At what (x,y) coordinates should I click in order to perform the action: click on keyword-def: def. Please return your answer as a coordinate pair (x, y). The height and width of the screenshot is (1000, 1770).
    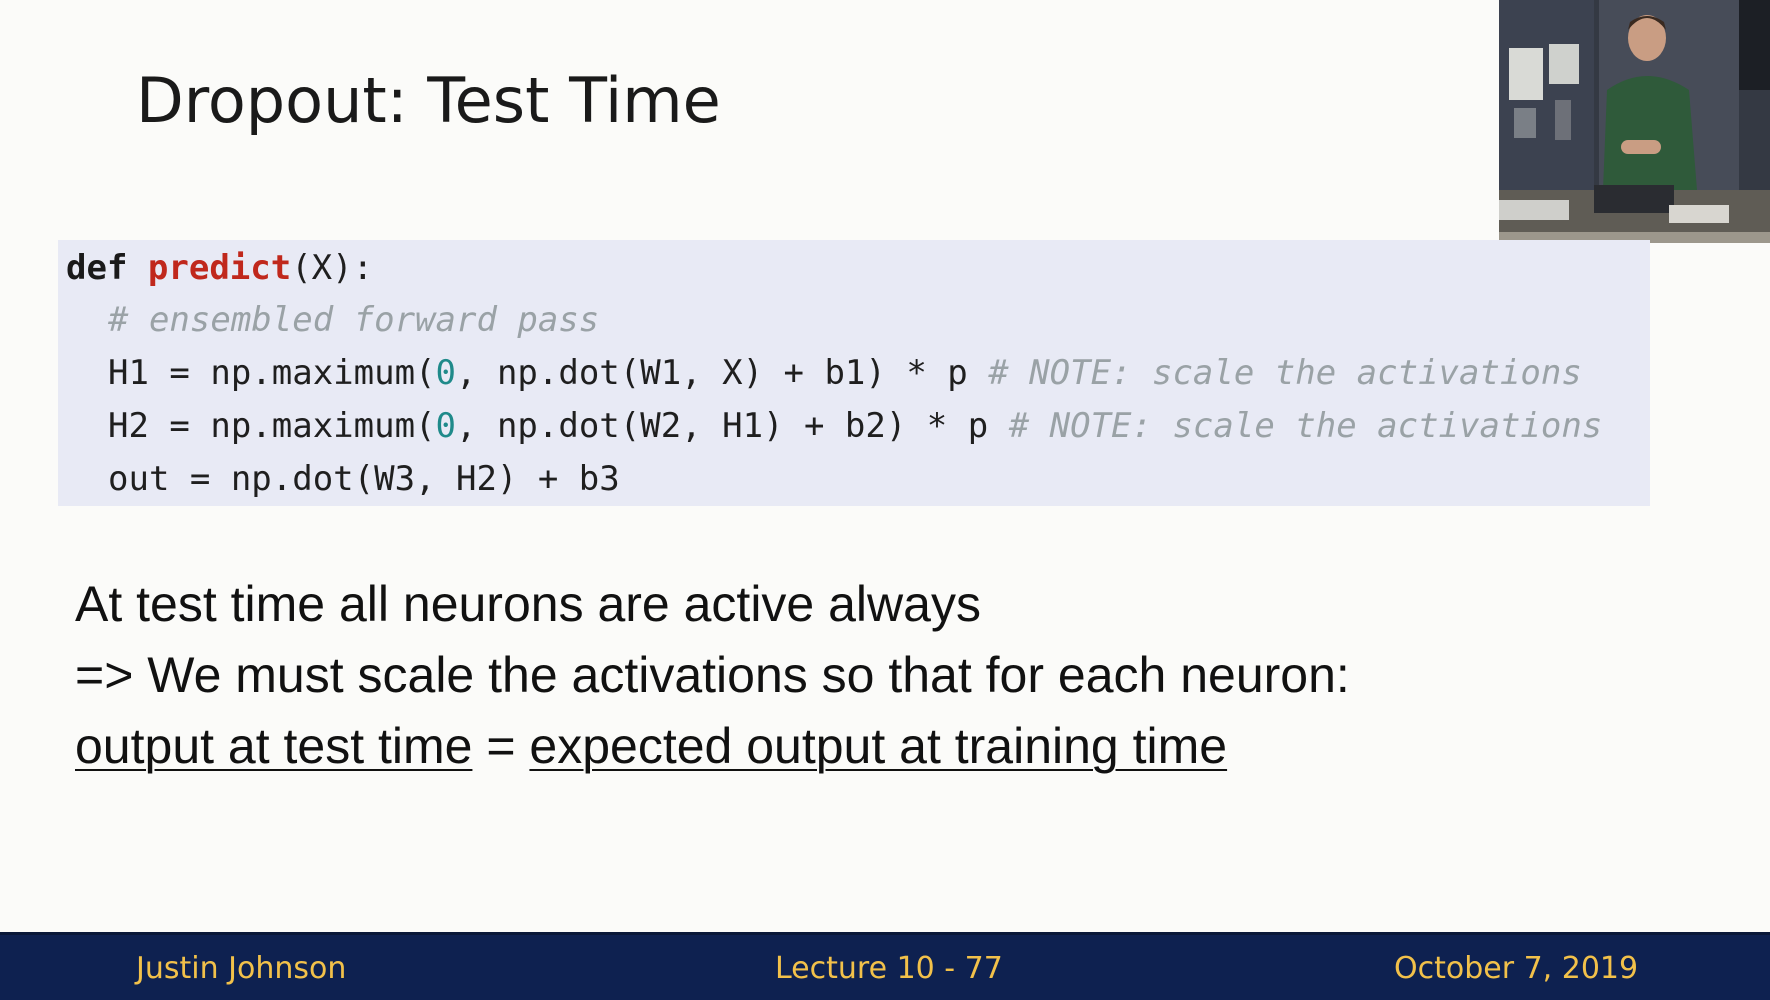
    Looking at the image, I should click on (97, 268).